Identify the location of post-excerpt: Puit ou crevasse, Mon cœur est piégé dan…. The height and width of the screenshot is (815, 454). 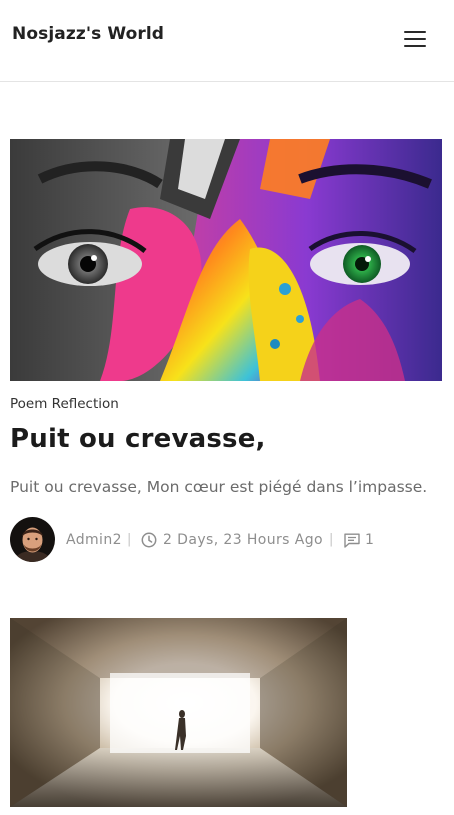
(219, 487).